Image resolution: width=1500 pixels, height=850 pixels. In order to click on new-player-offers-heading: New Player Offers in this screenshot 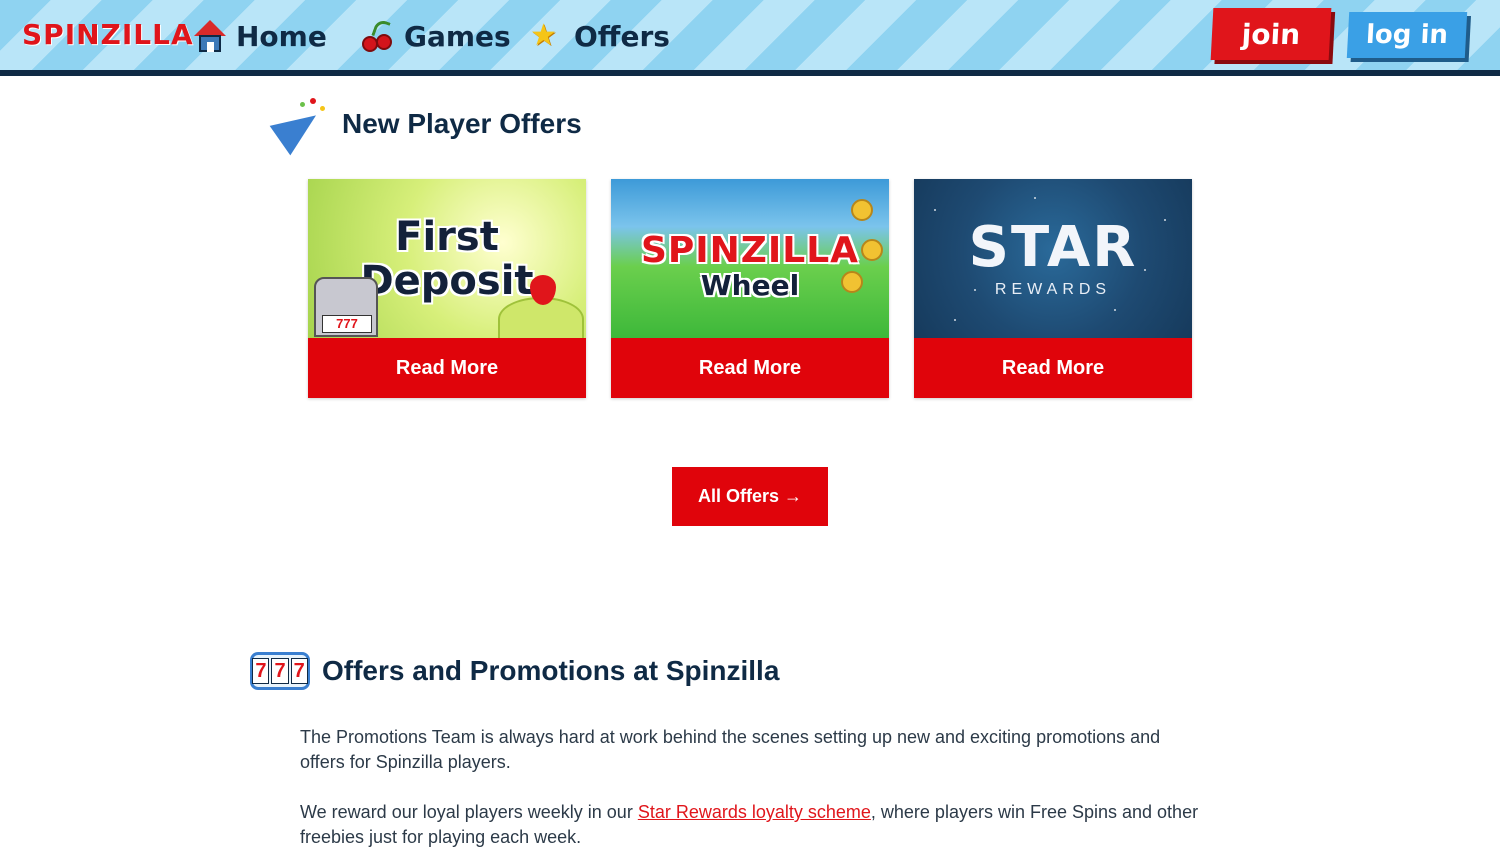, I will do `click(425, 126)`.